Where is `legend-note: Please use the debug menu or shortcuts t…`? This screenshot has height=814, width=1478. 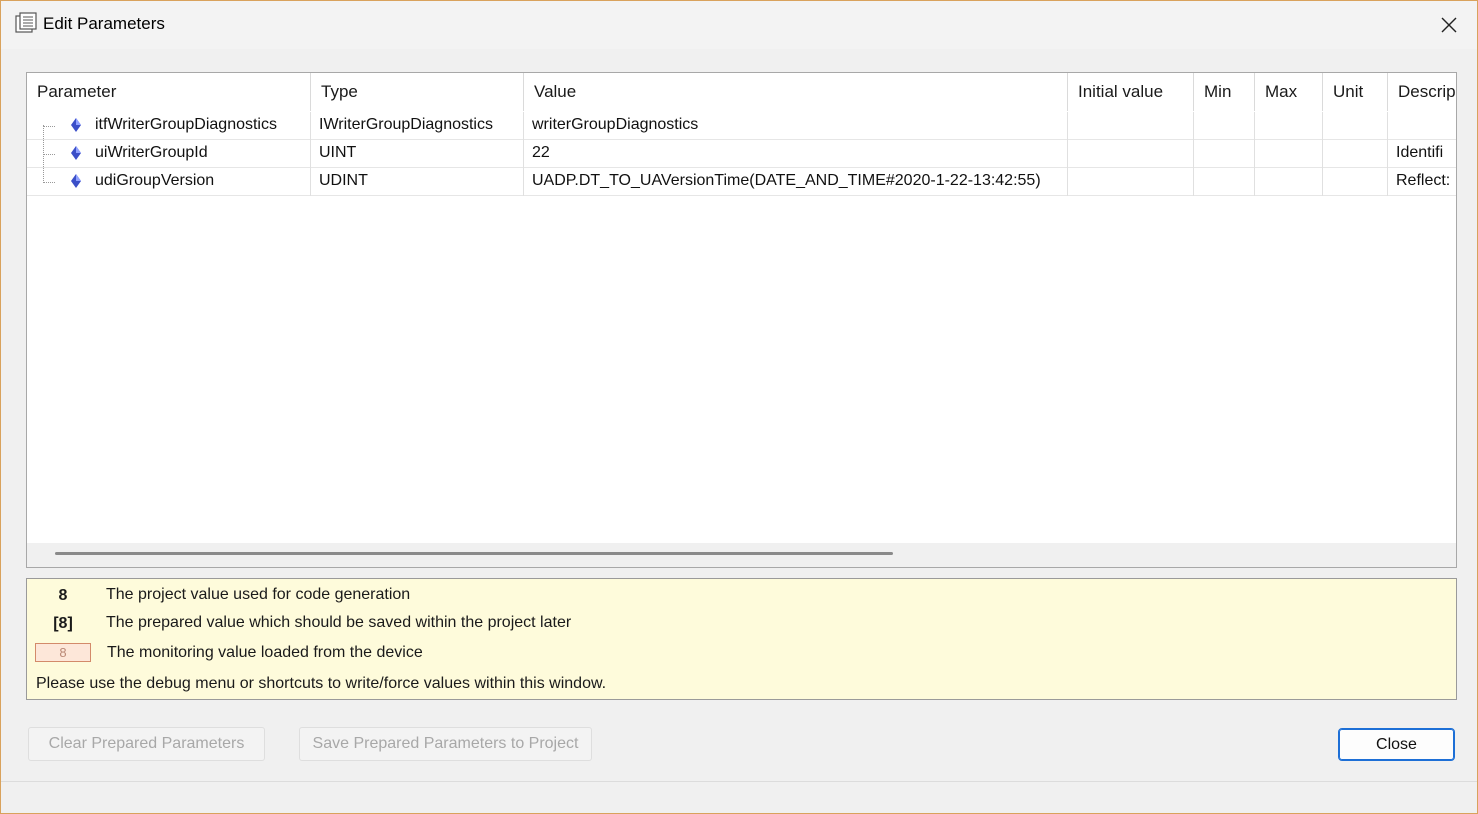 legend-note: Please use the debug menu or shortcuts t… is located at coordinates (321, 683).